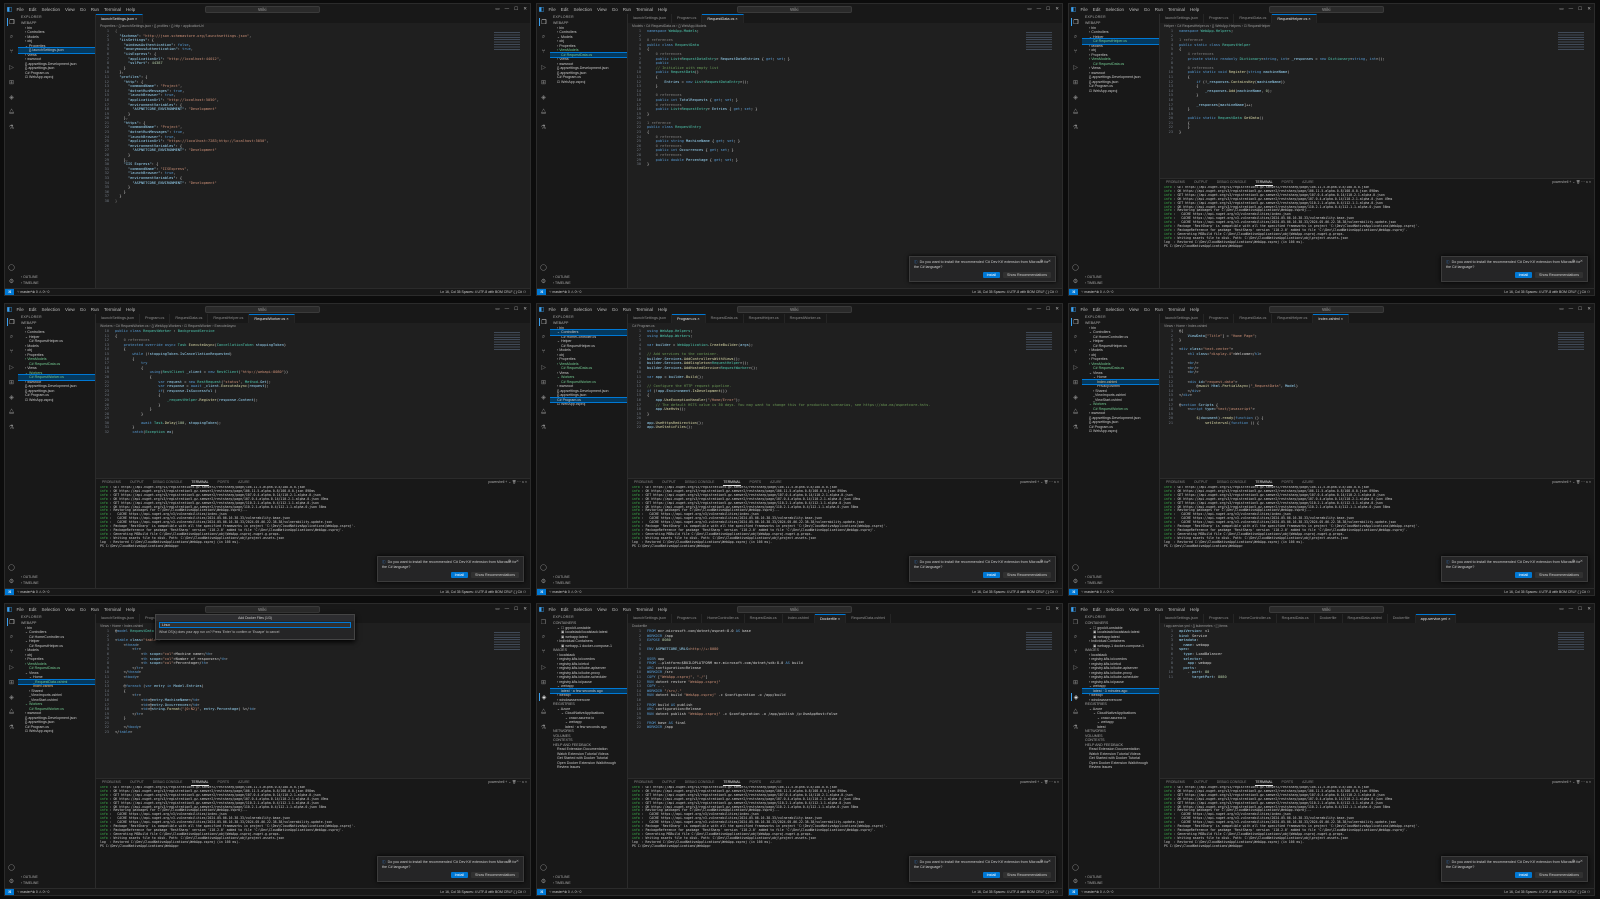  Describe the element at coordinates (991, 875) in the screenshot. I see `install-button: Install` at that location.